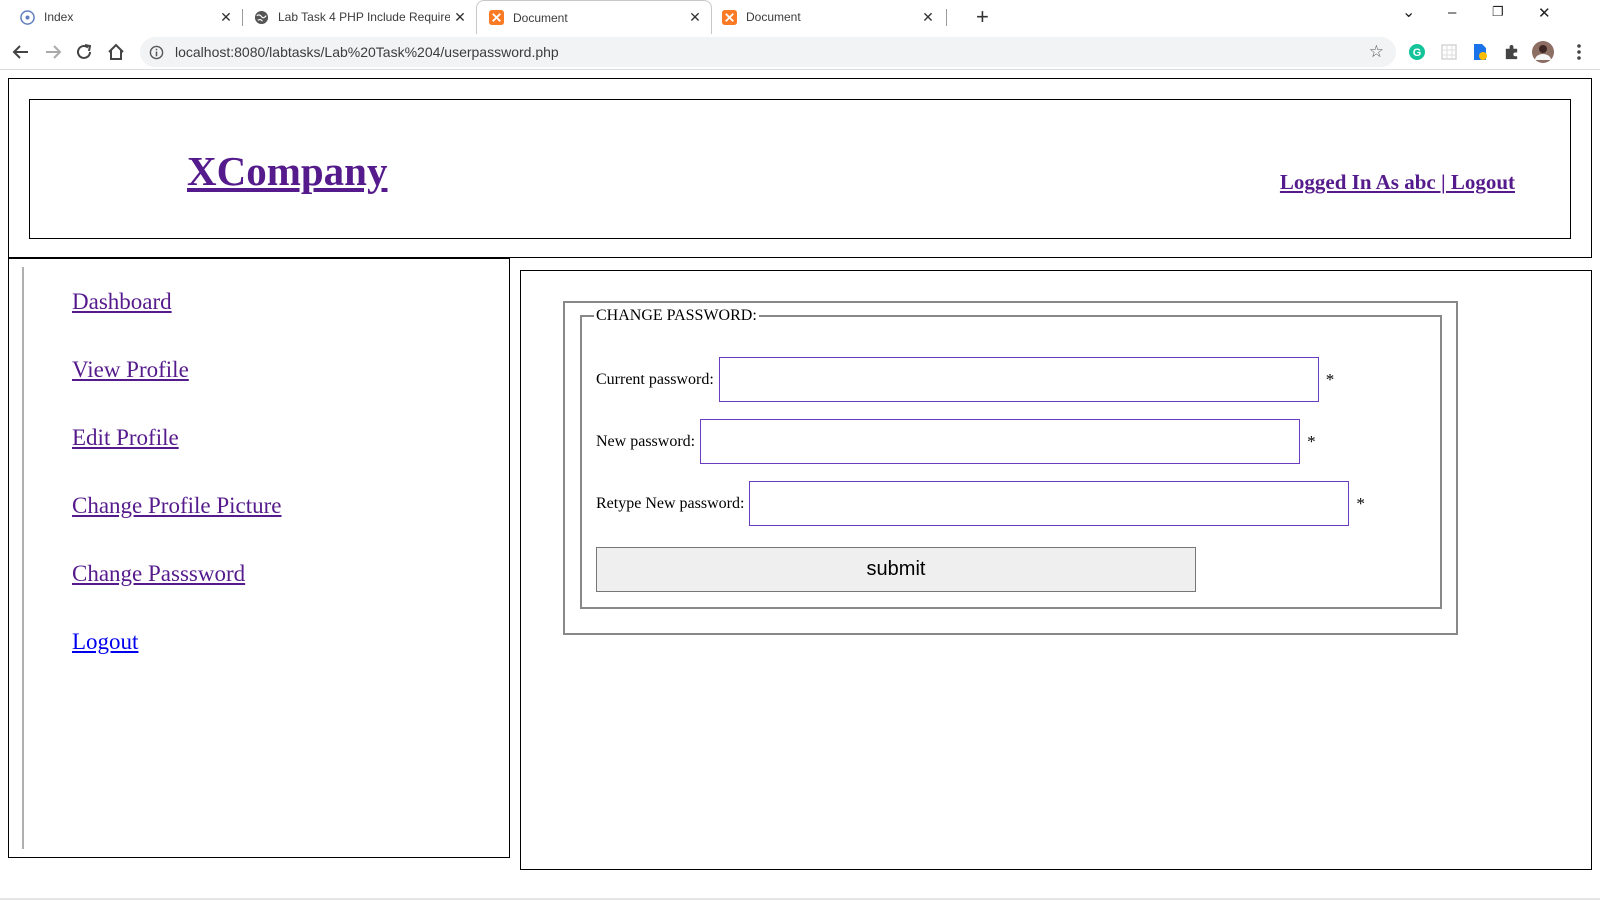 The image size is (1600, 900). Describe the element at coordinates (896, 569) in the screenshot. I see `submit-button: submit` at that location.